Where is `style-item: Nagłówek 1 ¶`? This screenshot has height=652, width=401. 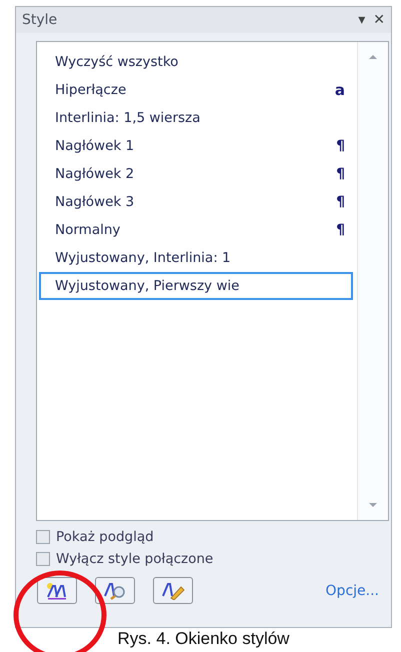
style-item: Nagłówek 1 ¶ is located at coordinates (196, 146).